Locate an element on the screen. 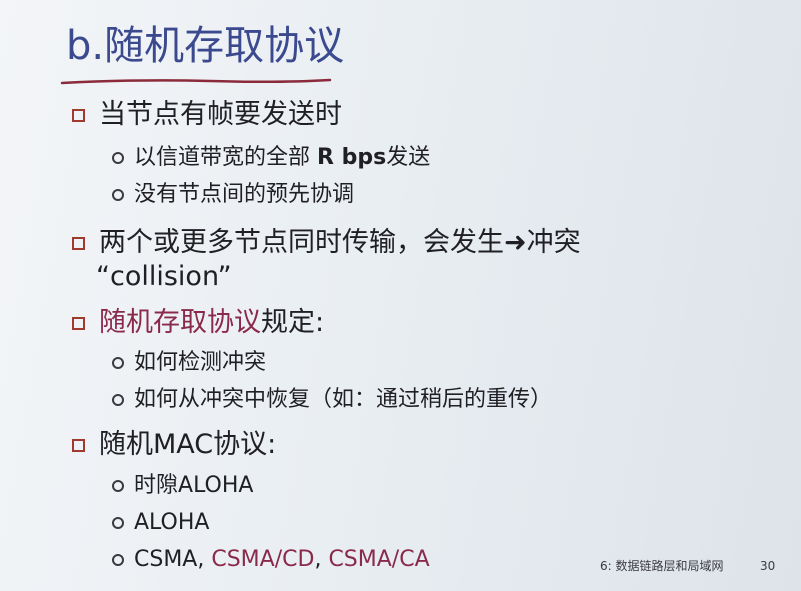  bullet-2: 两个或更多节点同时传输，会发生➜冲突 is located at coordinates (326, 243).